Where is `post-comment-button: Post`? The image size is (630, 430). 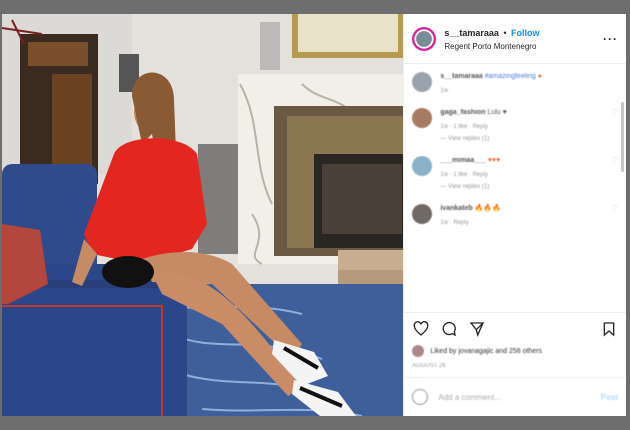
post-comment-button: Post is located at coordinates (609, 397).